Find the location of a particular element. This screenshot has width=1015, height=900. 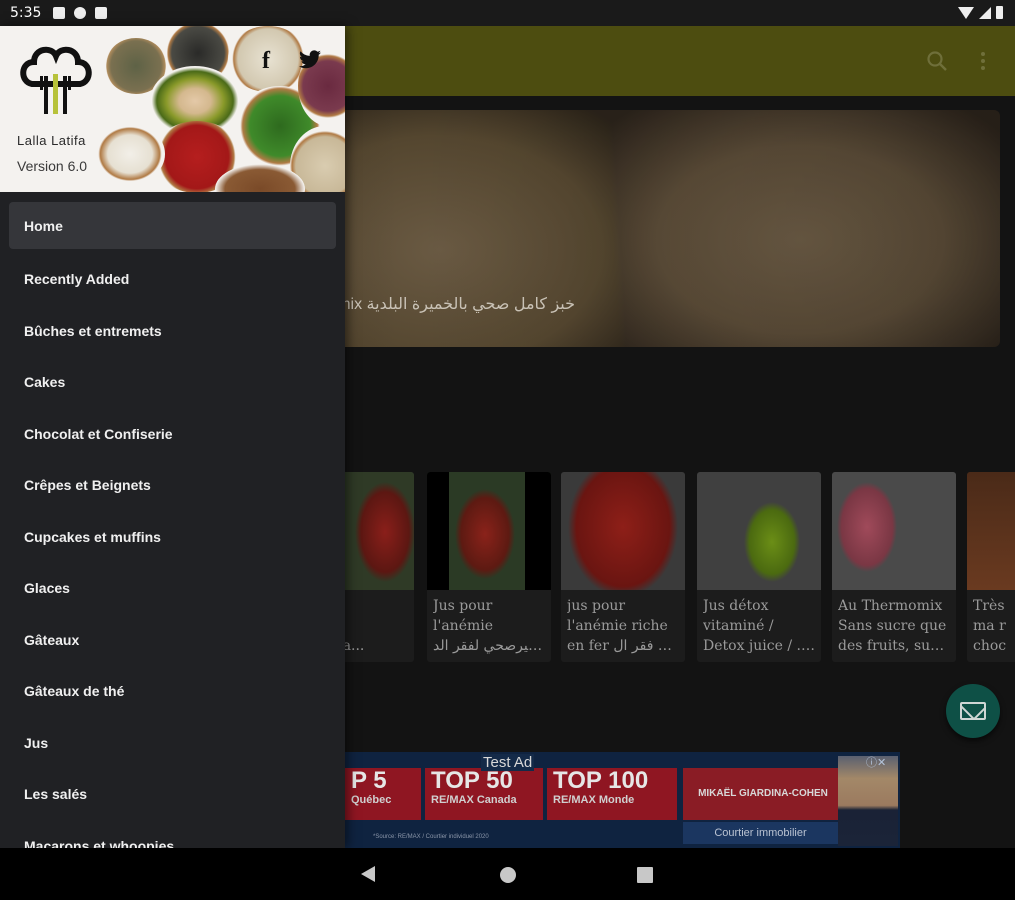

ad-tile-subtitle: RE/MAX Monde is located at coordinates (594, 800).